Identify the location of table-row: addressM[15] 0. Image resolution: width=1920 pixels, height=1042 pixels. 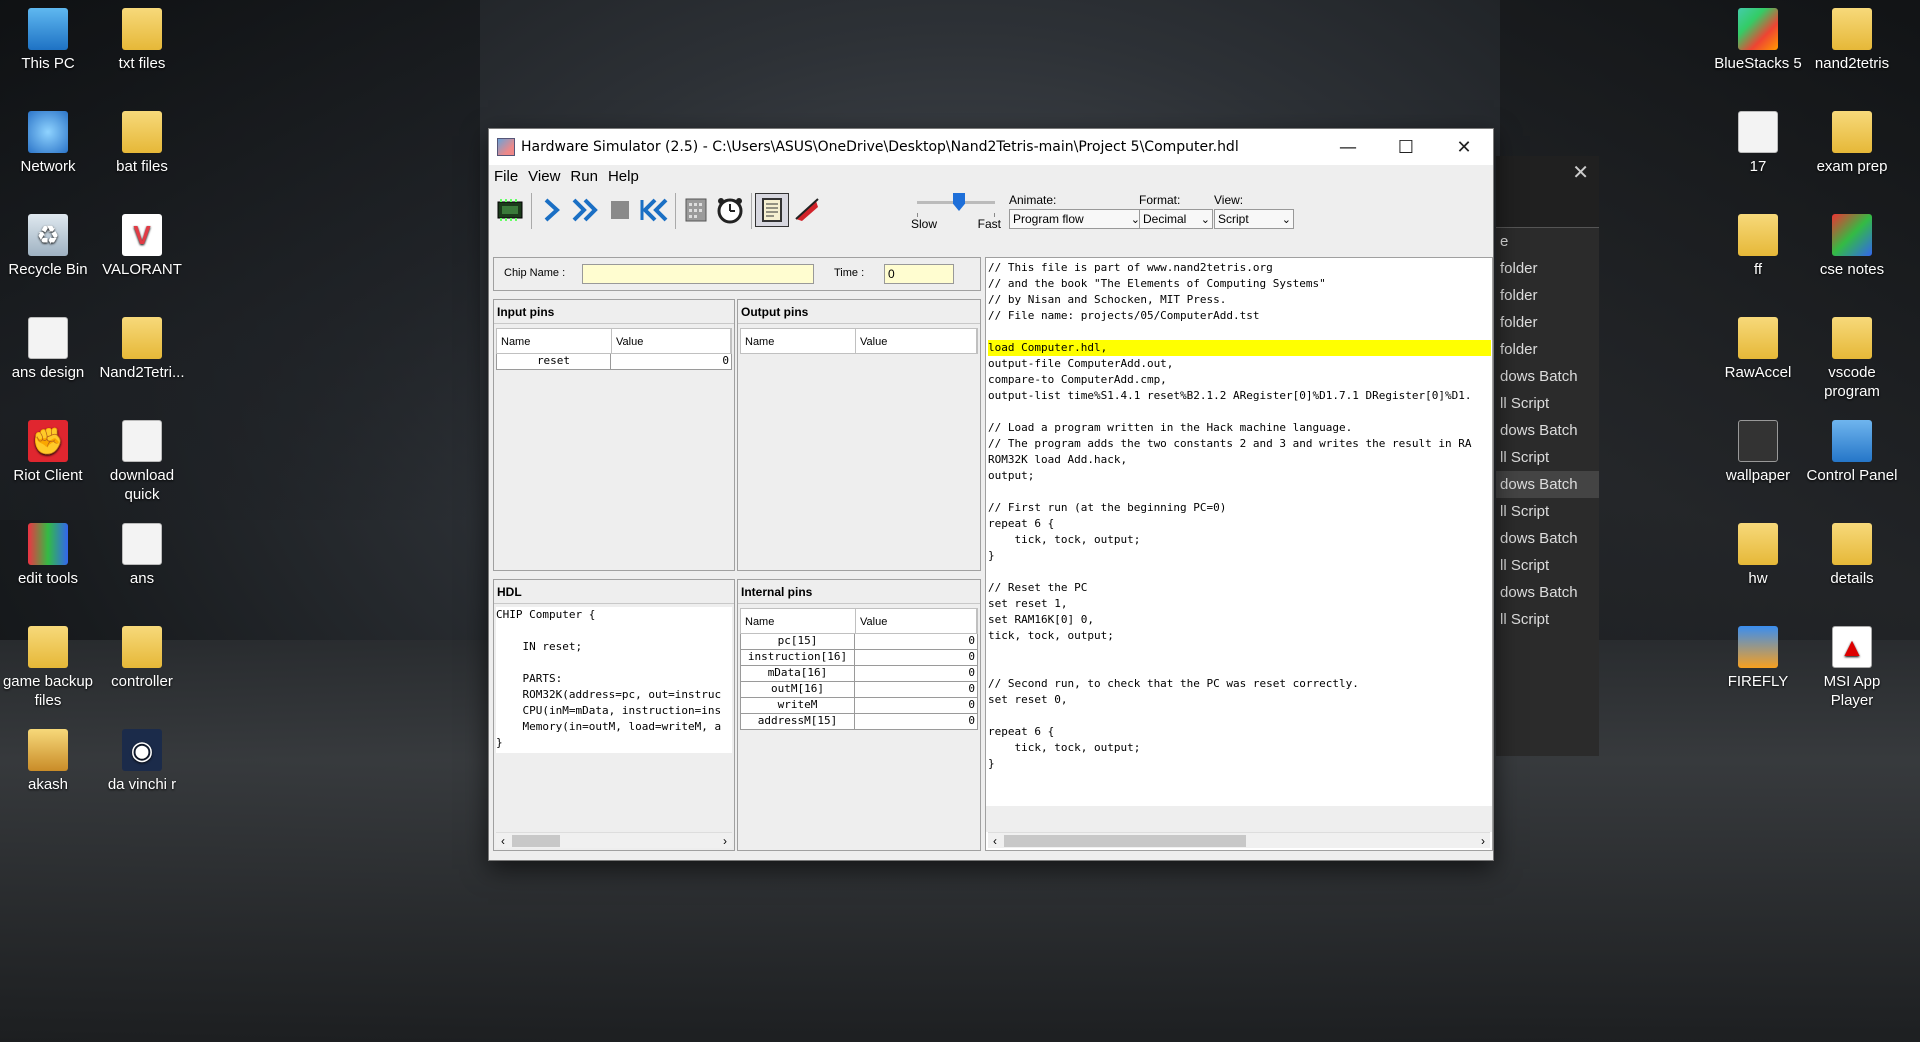
(859, 722).